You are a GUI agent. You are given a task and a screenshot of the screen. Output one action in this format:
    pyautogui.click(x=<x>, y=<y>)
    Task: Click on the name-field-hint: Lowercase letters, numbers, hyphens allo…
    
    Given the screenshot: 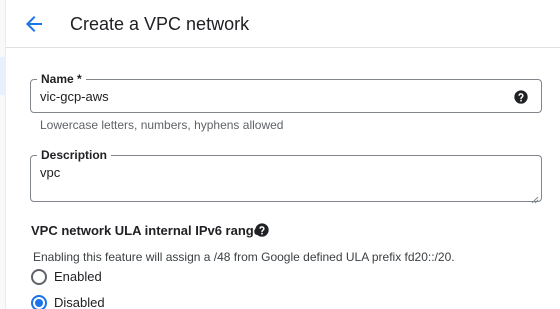 What is the action you would take?
    pyautogui.click(x=162, y=125)
    